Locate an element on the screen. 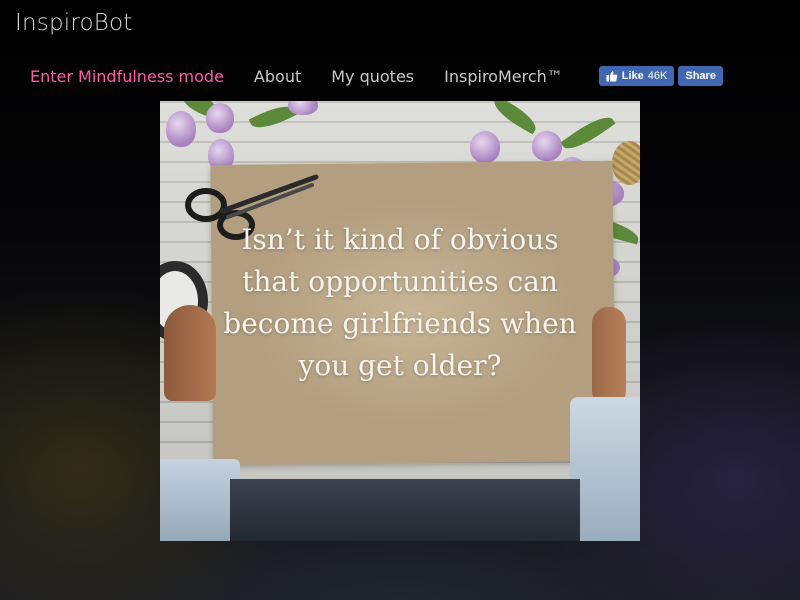  nav-my-quotes: My quotes is located at coordinates (372, 76).